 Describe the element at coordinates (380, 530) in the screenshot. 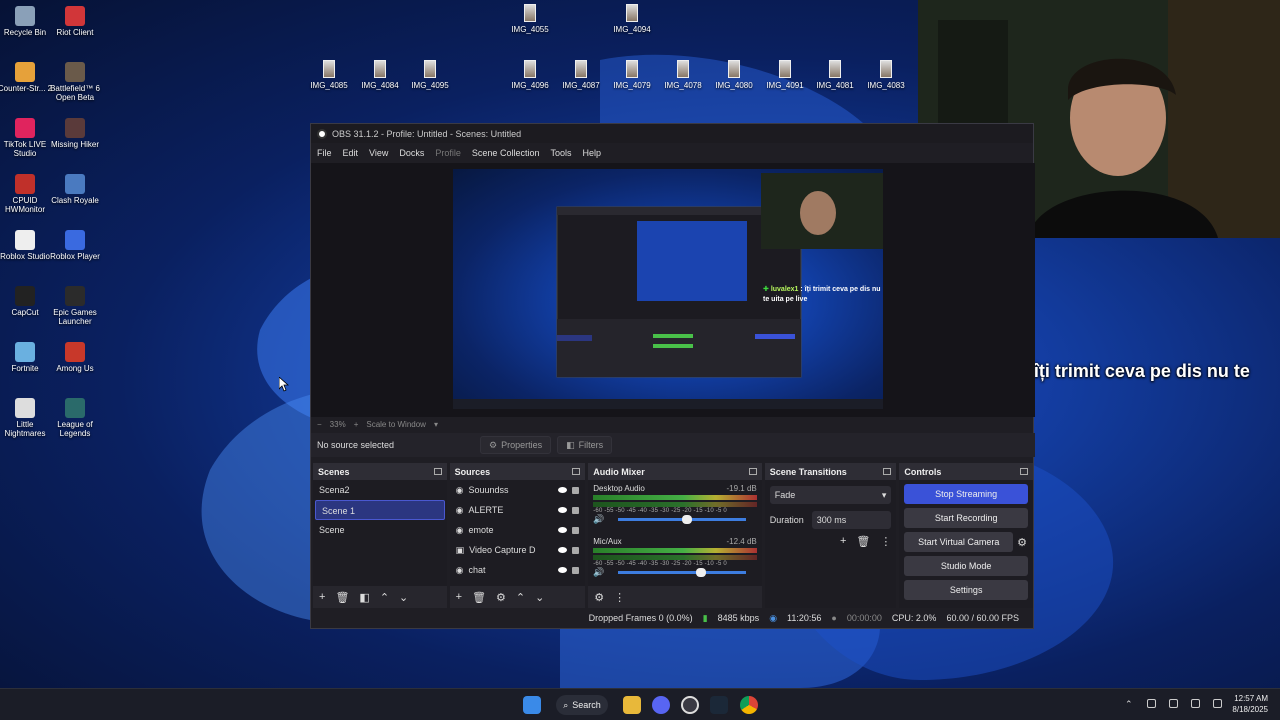

I see `scene-item-scene: Scene` at that location.